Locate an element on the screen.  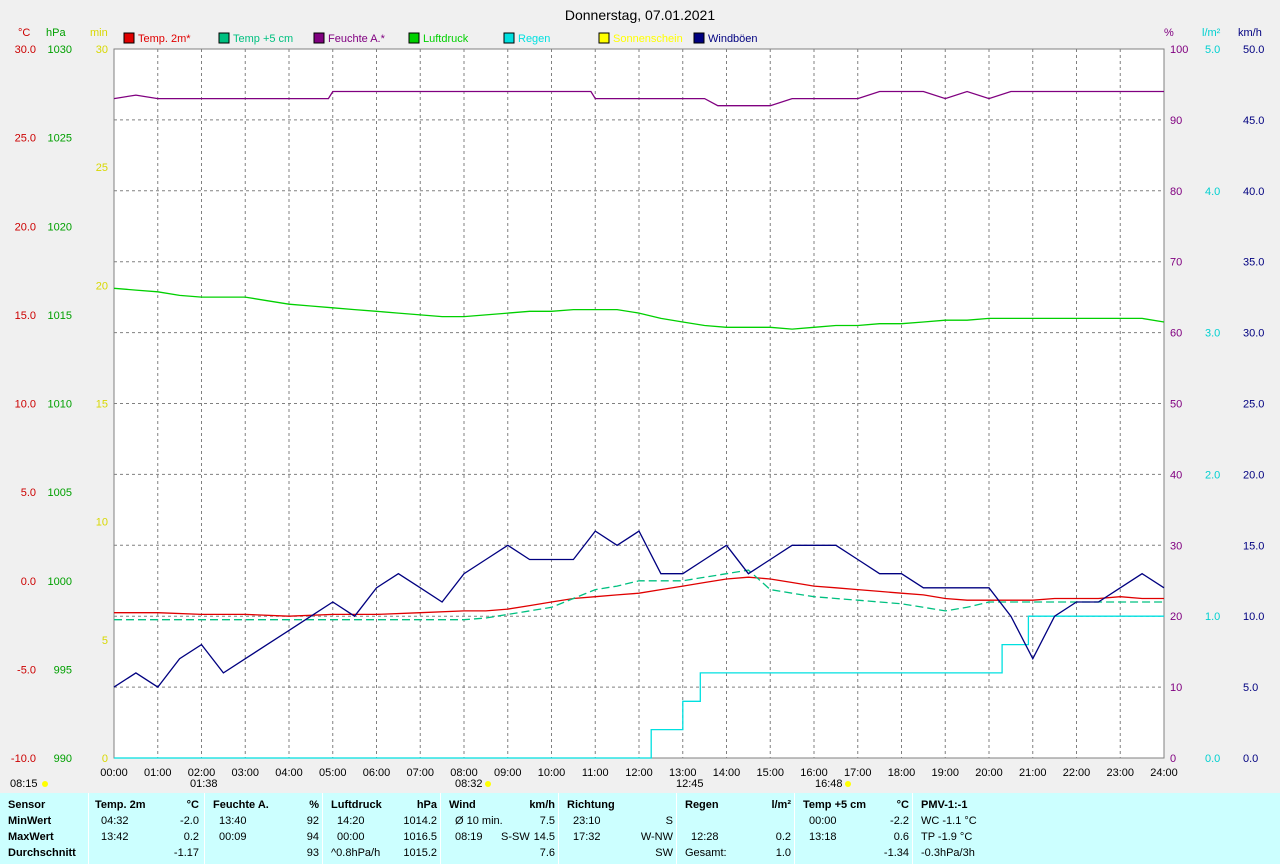
x-tick-label: 06:00 is located at coordinates (377, 773).